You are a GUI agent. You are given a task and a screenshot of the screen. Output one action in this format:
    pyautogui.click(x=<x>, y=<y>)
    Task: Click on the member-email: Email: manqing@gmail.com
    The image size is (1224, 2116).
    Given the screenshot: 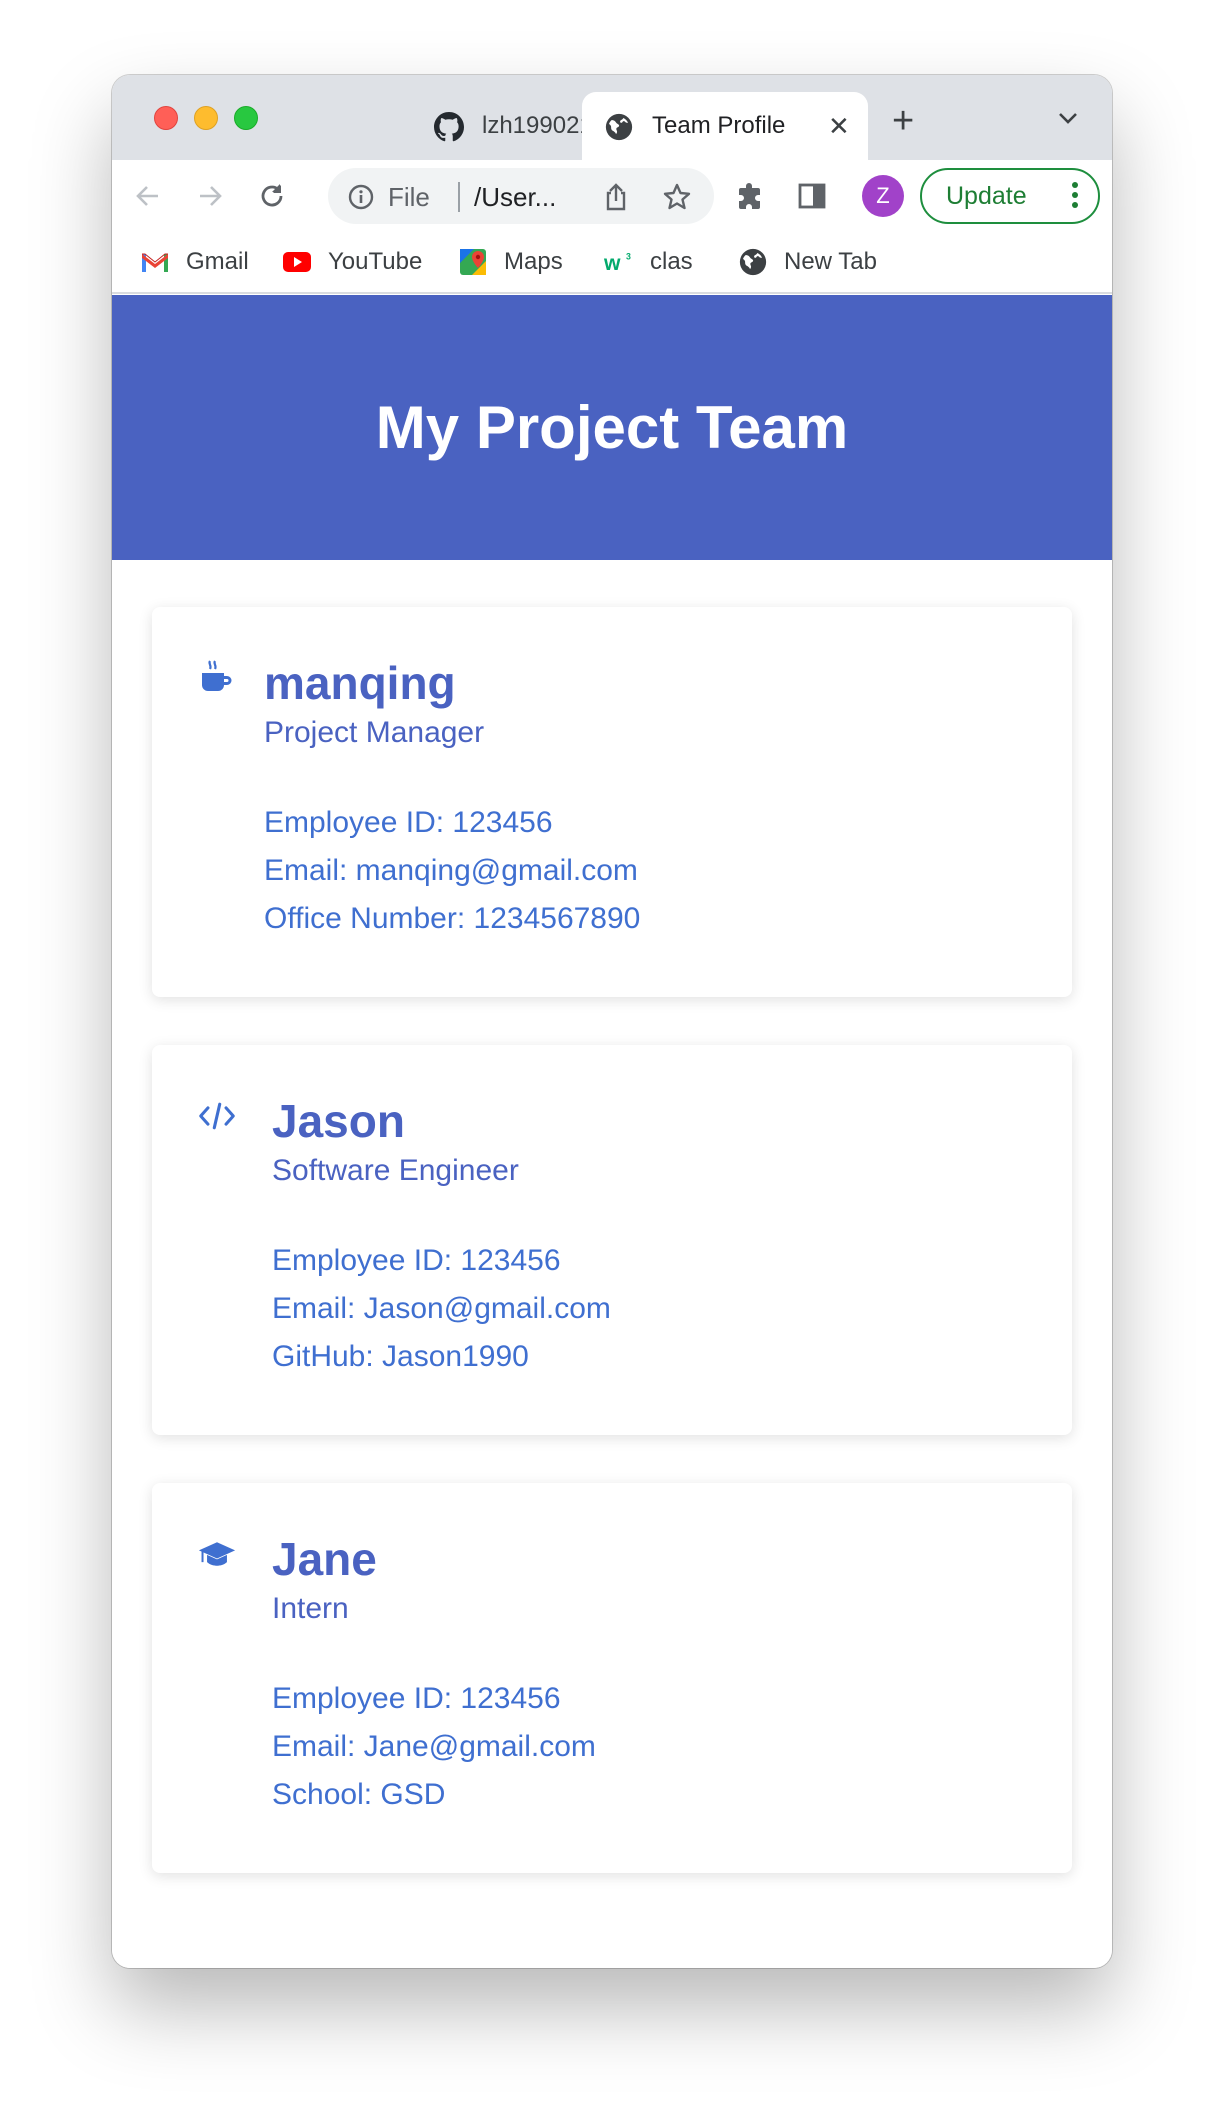 What is the action you would take?
    pyautogui.click(x=452, y=871)
    